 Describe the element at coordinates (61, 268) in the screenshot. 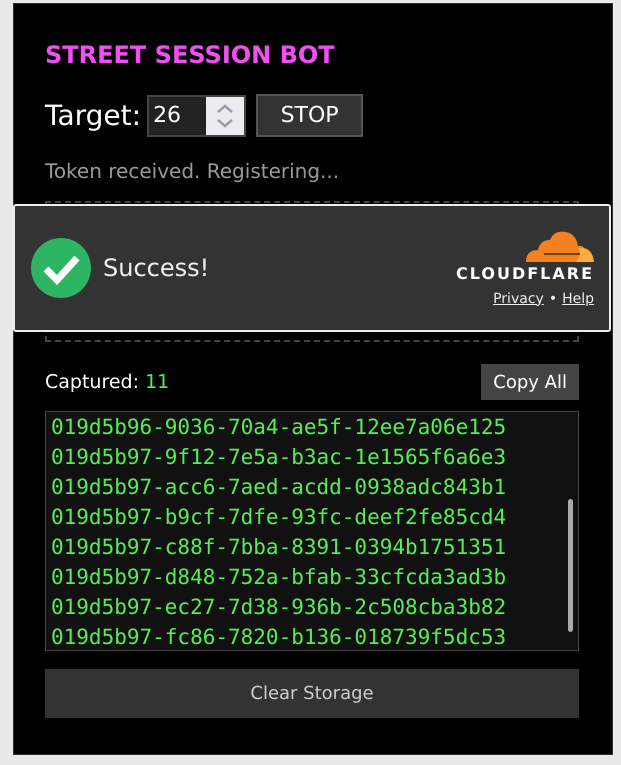

I see `checkmark-icon` at that location.